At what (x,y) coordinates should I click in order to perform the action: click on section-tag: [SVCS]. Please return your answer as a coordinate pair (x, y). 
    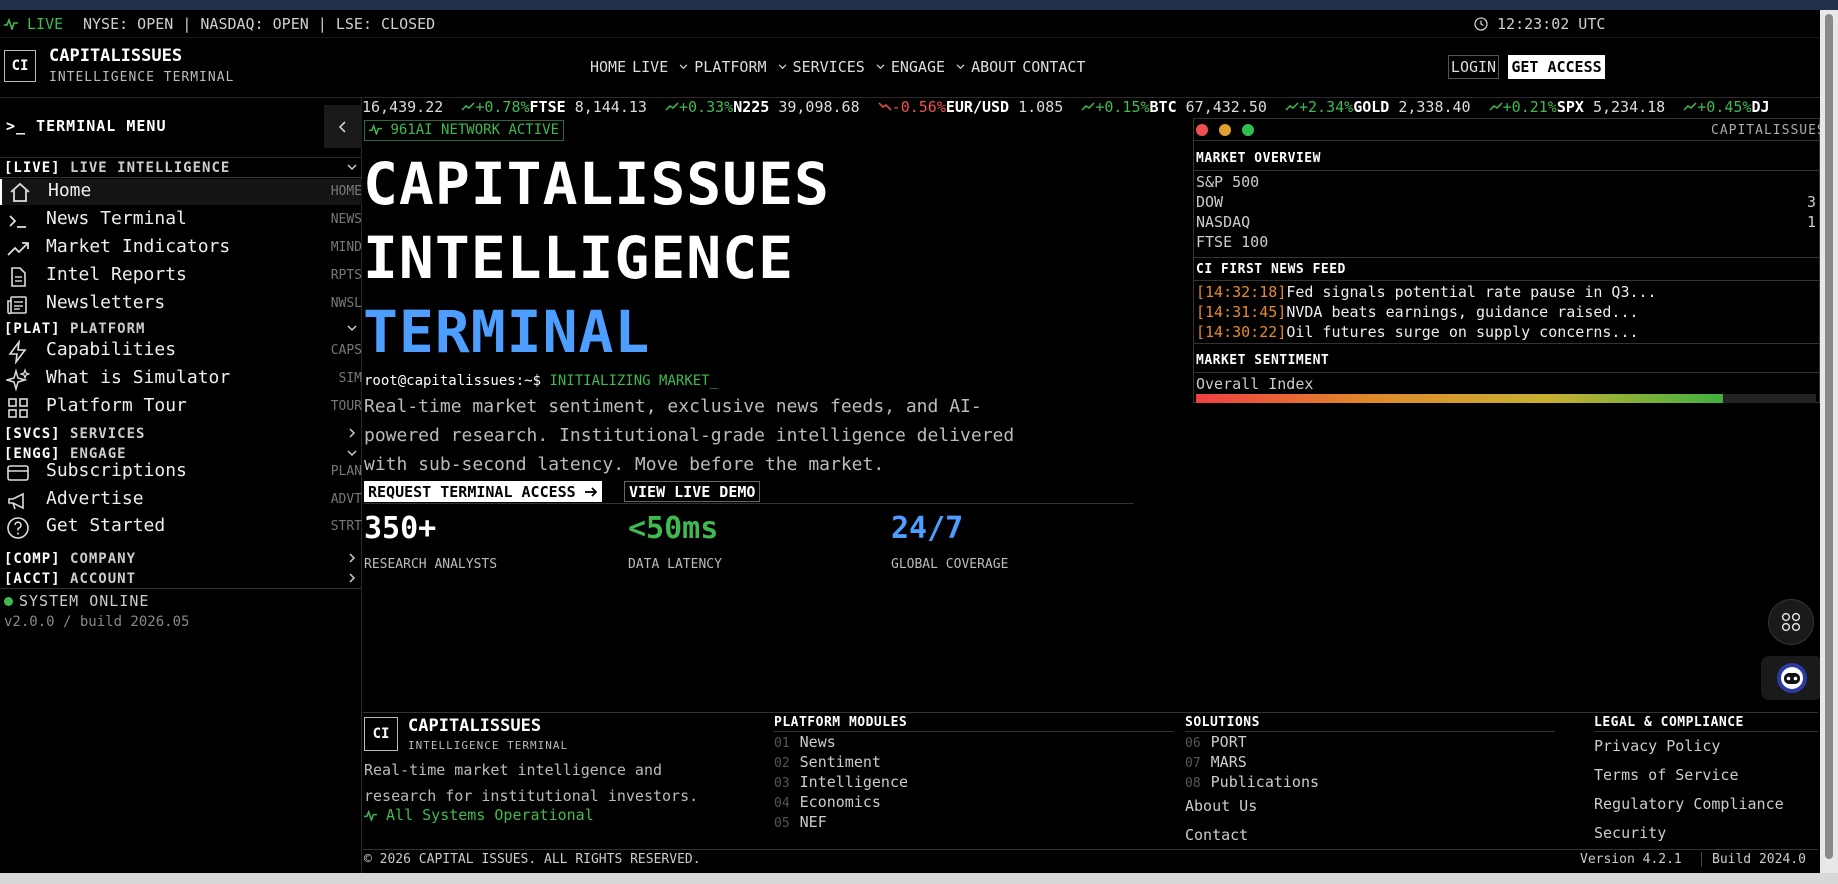
    Looking at the image, I should click on (32, 434).